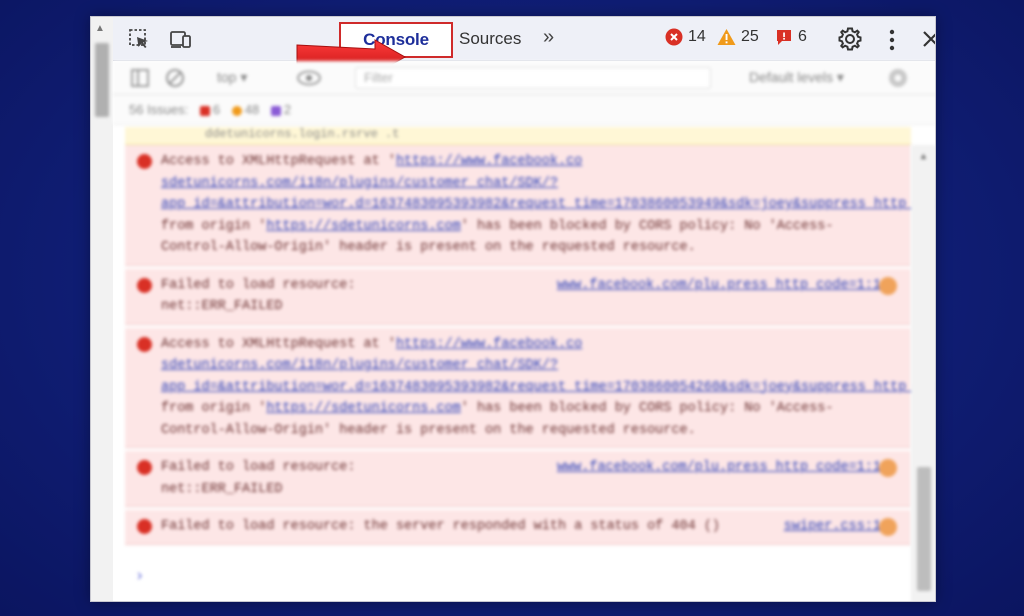 Image resolution: width=1024 pixels, height=616 pixels. Describe the element at coordinates (159, 109) in the screenshot. I see `issues-label: 56 Issues:` at that location.